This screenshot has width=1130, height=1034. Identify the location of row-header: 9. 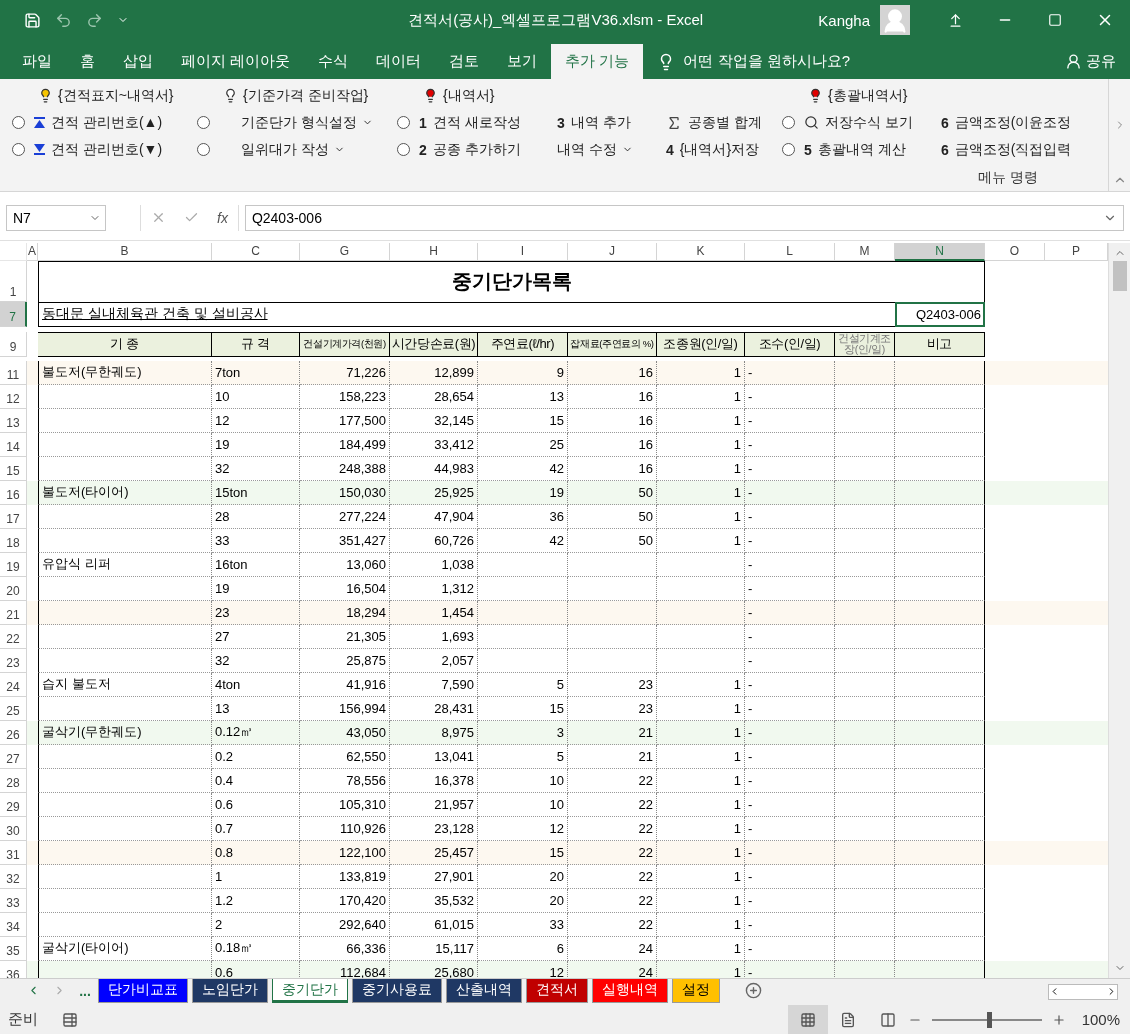
(13, 344).